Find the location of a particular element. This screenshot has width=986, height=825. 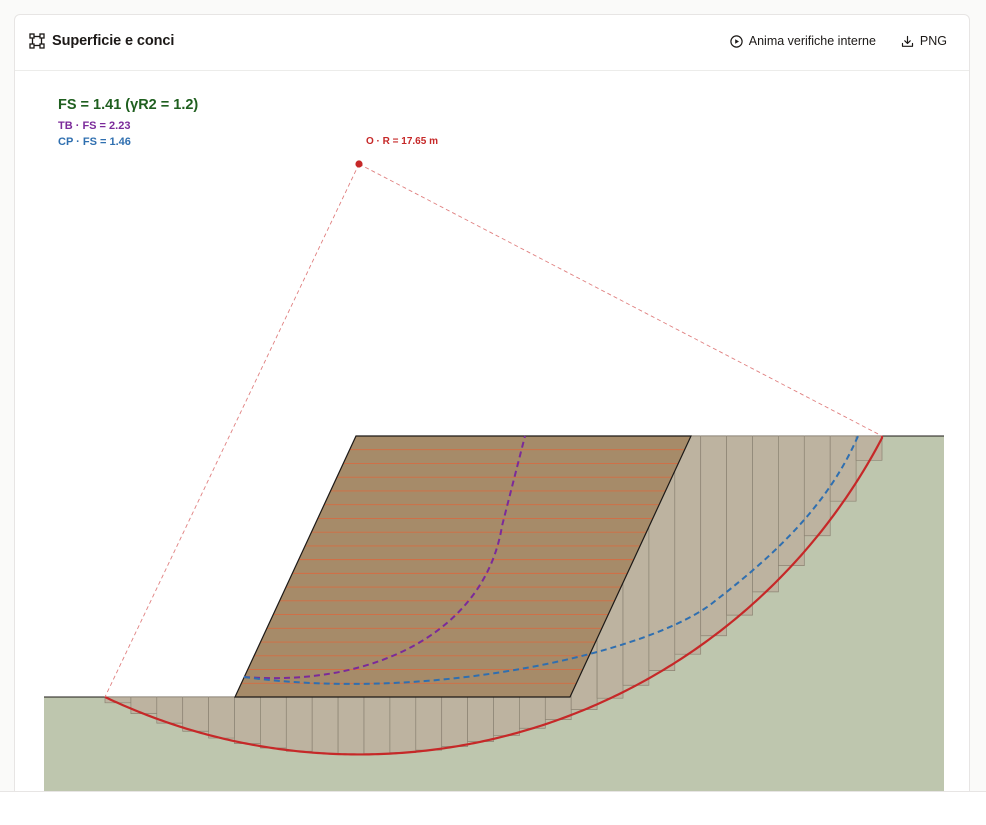

play-circle-icon is located at coordinates (736, 41).